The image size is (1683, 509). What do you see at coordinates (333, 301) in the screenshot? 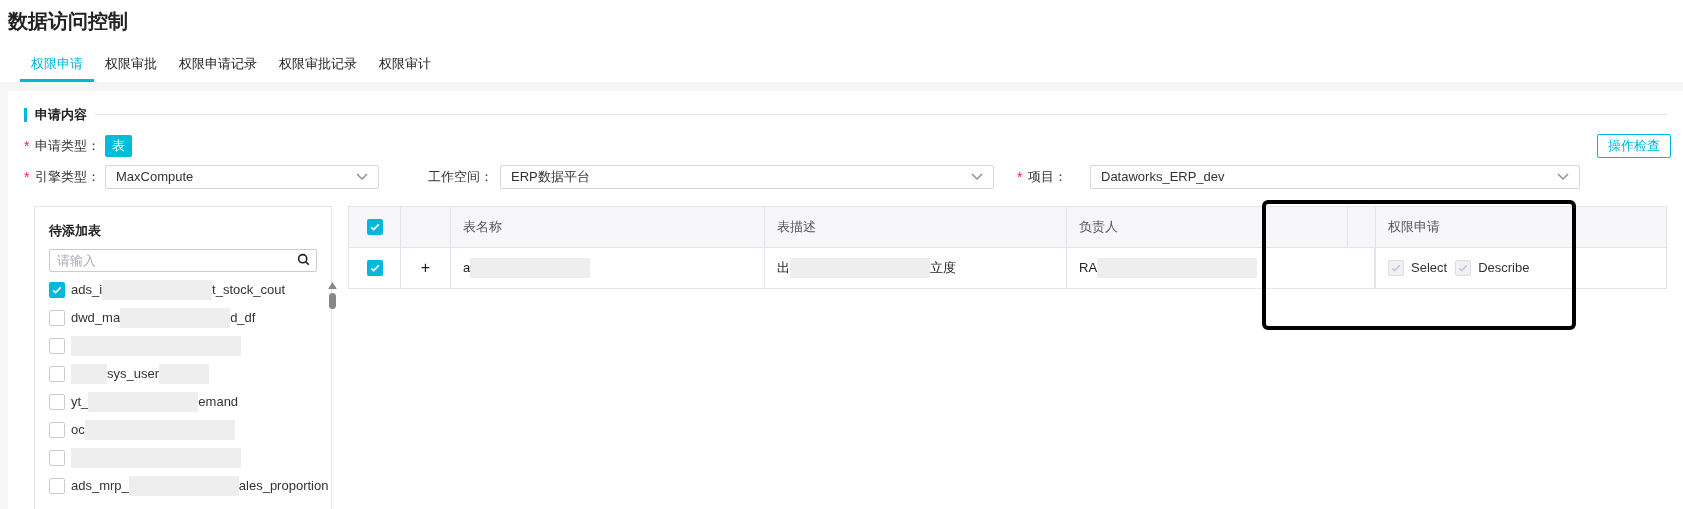
I see `scrollbar-thumb` at bounding box center [333, 301].